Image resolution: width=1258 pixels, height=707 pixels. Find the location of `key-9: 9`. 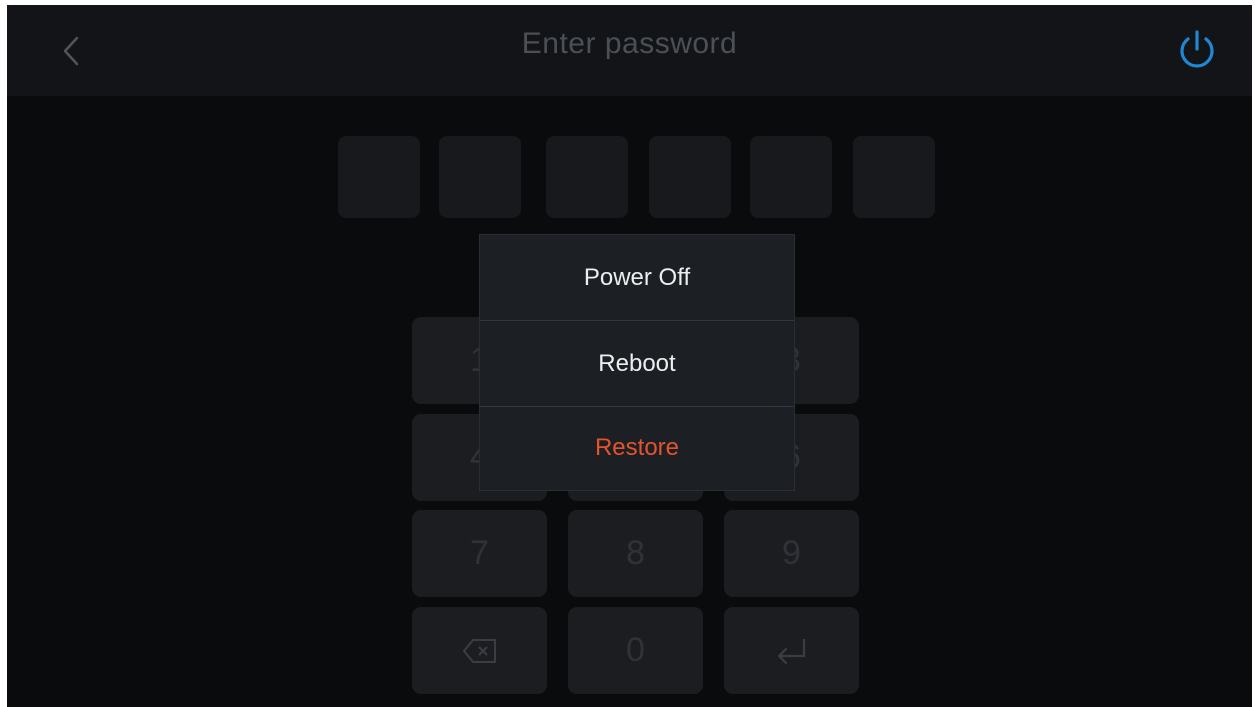

key-9: 9 is located at coordinates (791, 553).